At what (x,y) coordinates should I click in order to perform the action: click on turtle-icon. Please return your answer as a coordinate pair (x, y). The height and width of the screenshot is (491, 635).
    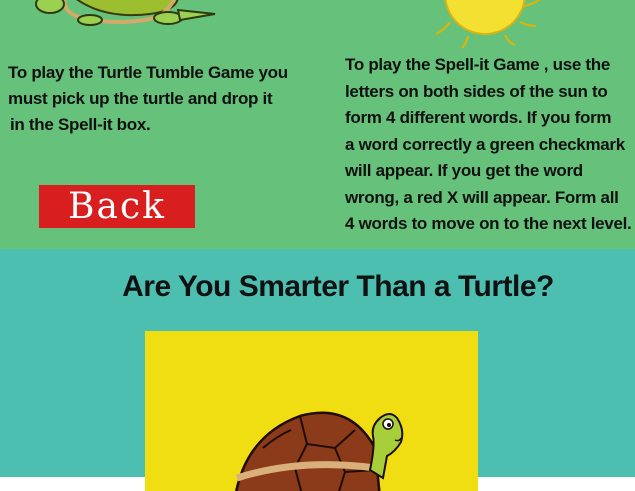
    Looking at the image, I should click on (325, 449).